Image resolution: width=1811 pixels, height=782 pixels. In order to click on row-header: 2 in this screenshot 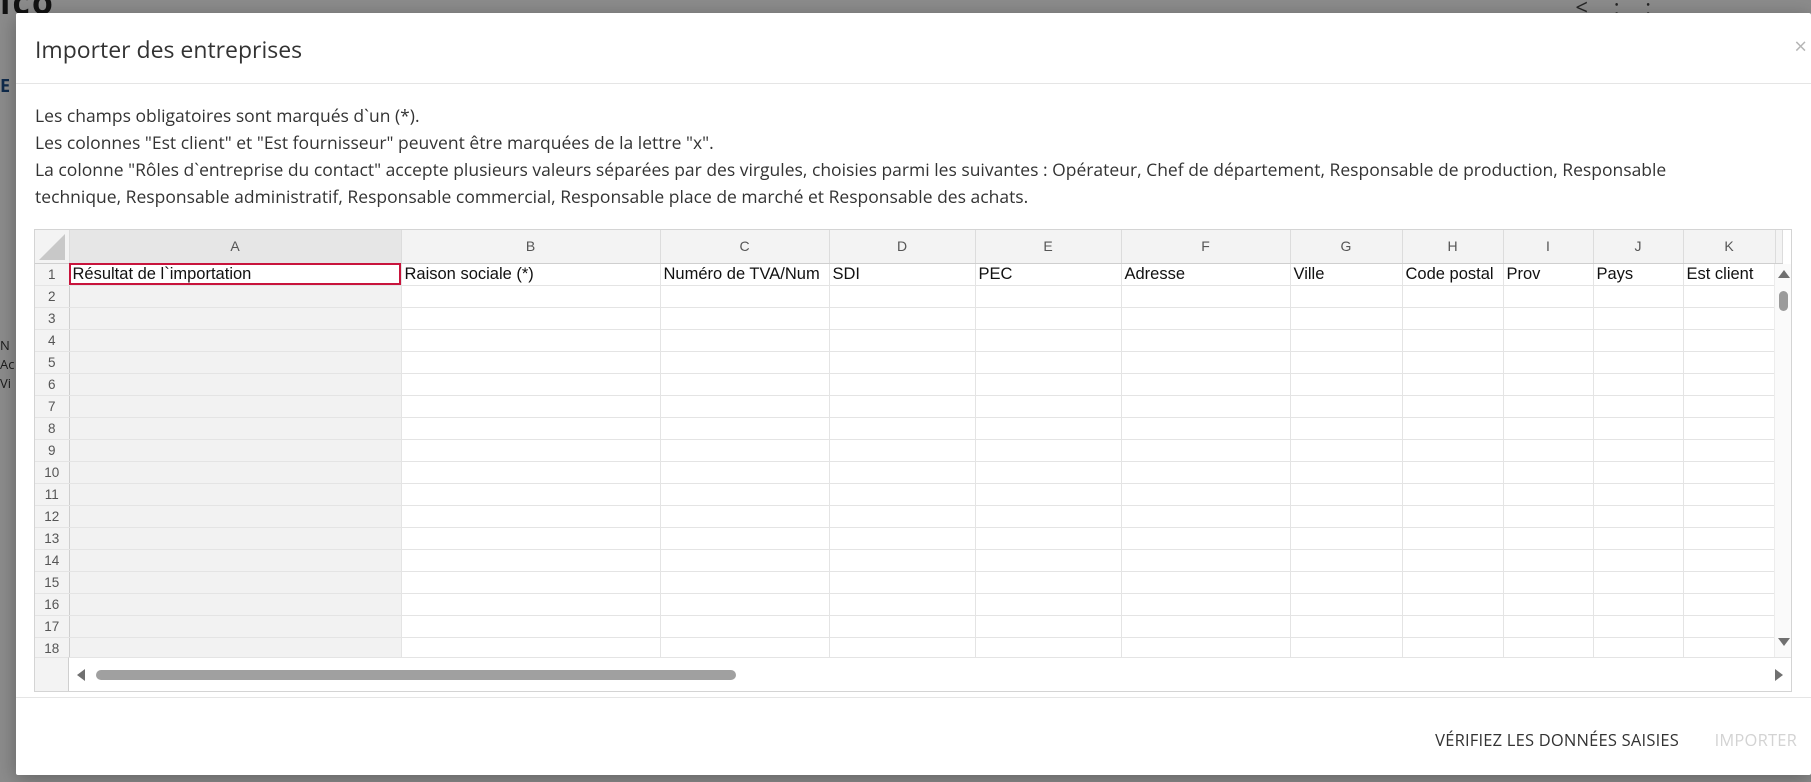, I will do `click(52, 296)`.